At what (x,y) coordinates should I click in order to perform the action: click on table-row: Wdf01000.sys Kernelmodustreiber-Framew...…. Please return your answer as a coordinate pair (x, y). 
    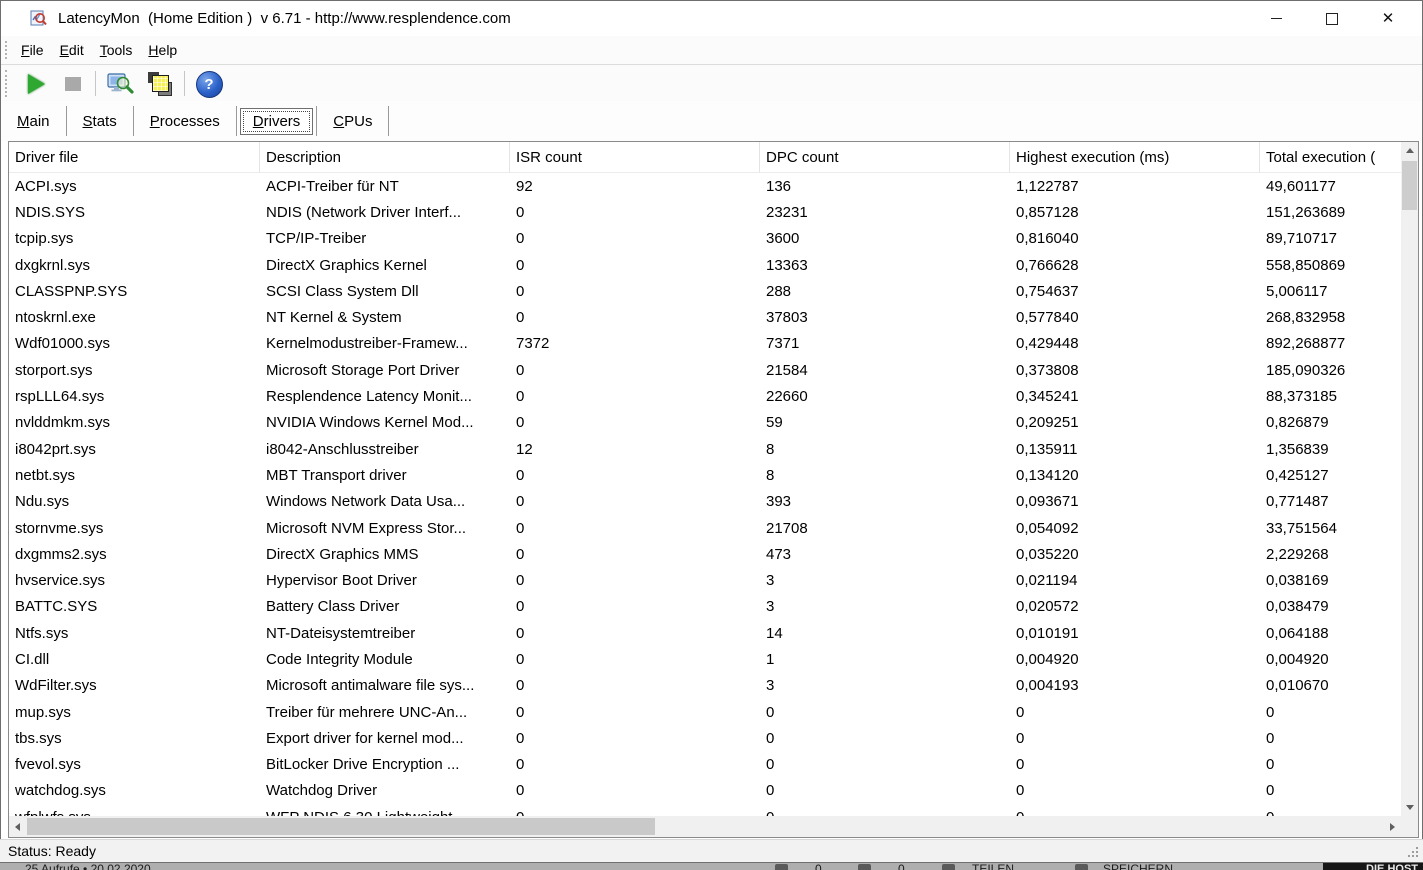
    Looking at the image, I should click on (713, 344).